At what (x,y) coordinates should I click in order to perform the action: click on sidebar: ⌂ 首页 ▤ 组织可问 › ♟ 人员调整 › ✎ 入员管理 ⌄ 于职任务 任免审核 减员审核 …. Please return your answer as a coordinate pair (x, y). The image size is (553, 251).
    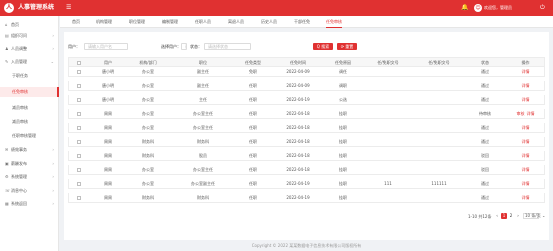
    Looking at the image, I should click on (29, 133).